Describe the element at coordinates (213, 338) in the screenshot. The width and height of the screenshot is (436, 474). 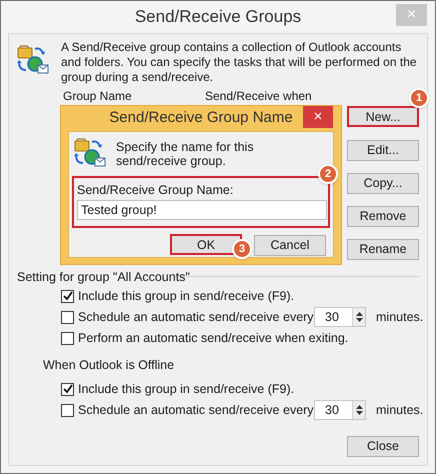
I see `checkbox-label: Perform an automatic send/receive when exiting.` at that location.